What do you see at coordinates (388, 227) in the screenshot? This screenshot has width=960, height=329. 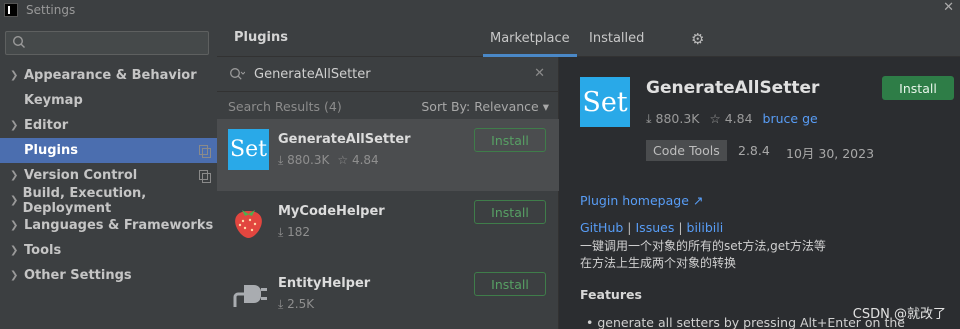 I see `plugin-list-item: MyCodeHelper ⤓ 182 Install` at bounding box center [388, 227].